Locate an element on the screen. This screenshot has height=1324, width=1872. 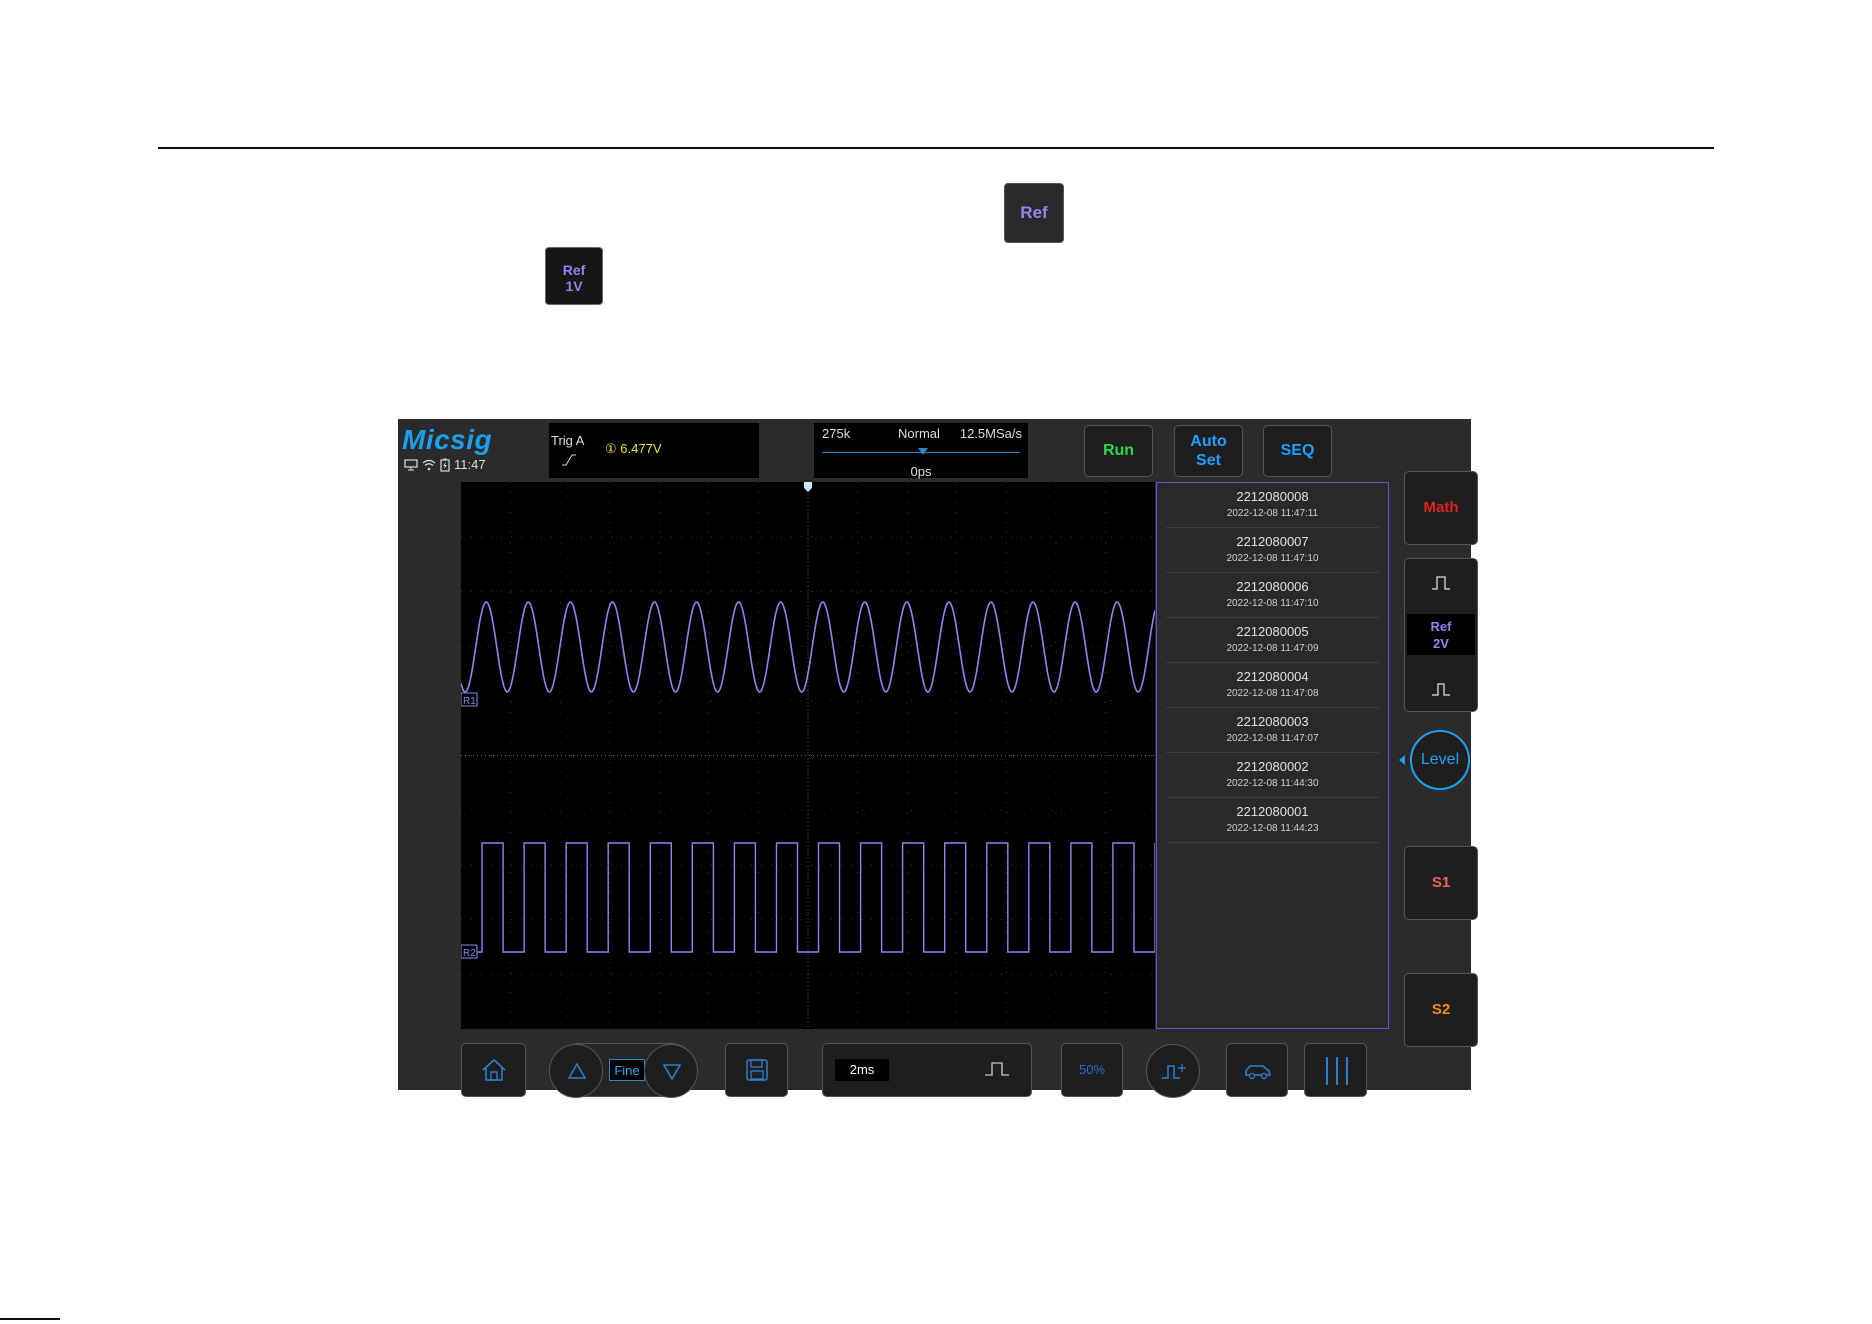
ref-scale-label: Ref 2V is located at coordinates (1441, 634).